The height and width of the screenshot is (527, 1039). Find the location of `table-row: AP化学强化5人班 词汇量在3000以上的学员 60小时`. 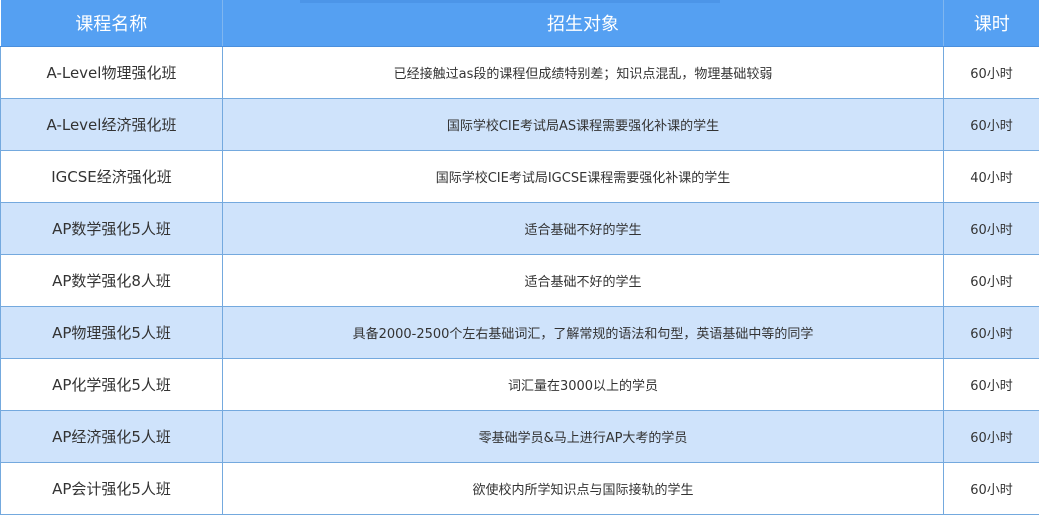

table-row: AP化学强化5人班 词汇量在3000以上的学员 60小时 is located at coordinates (519, 384).